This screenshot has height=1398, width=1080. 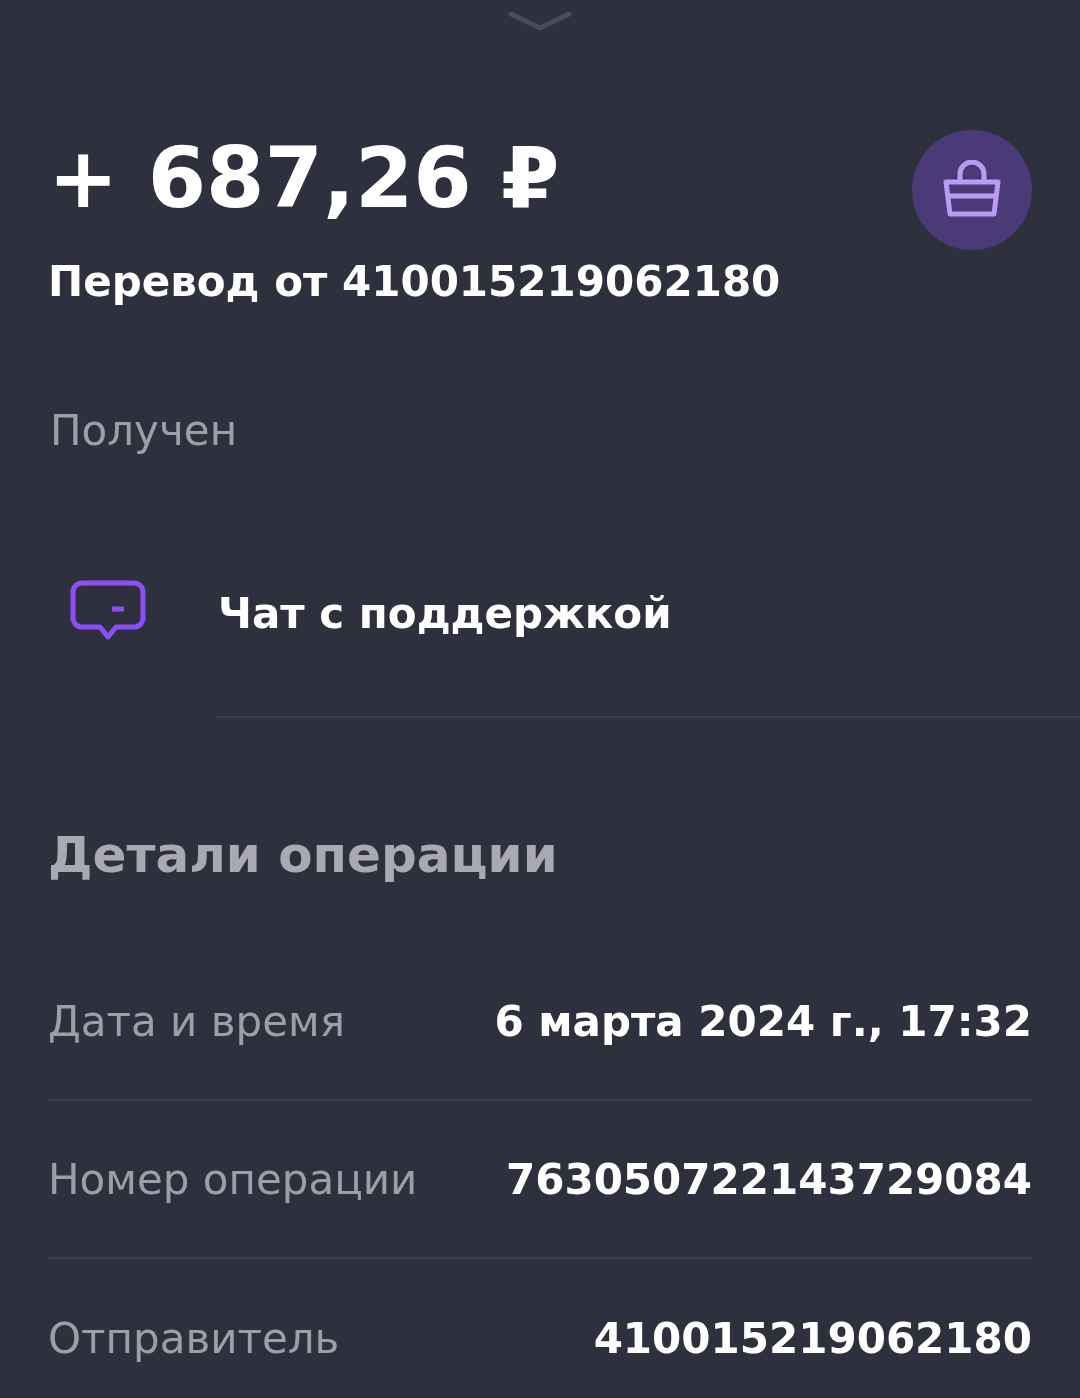 I want to click on section-heading: Детали операции, so click(x=303, y=855).